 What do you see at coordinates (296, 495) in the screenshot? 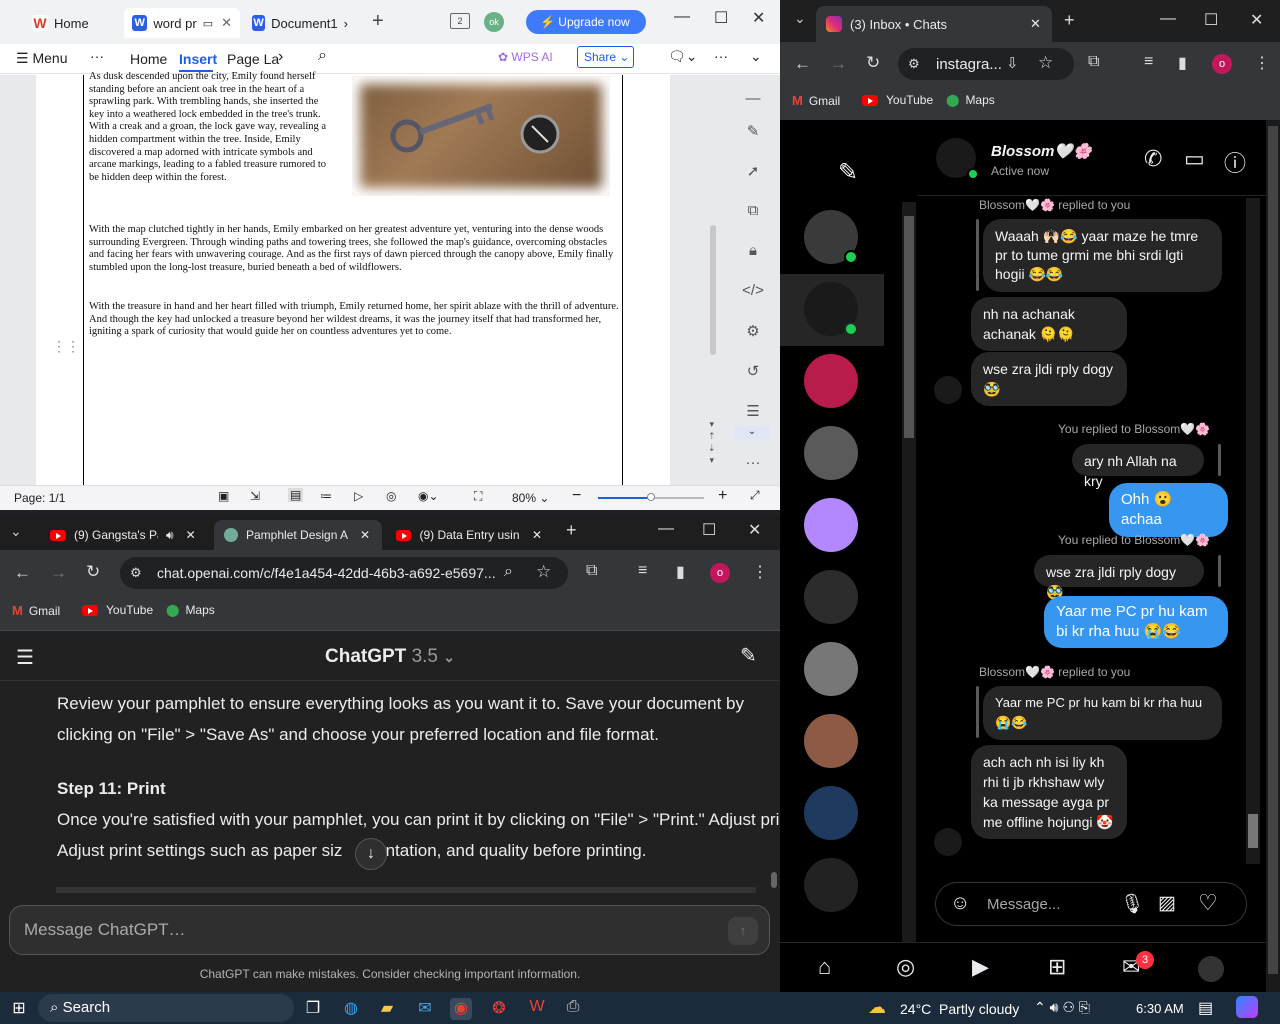
I see `page-view-icon: ▤` at bounding box center [296, 495].